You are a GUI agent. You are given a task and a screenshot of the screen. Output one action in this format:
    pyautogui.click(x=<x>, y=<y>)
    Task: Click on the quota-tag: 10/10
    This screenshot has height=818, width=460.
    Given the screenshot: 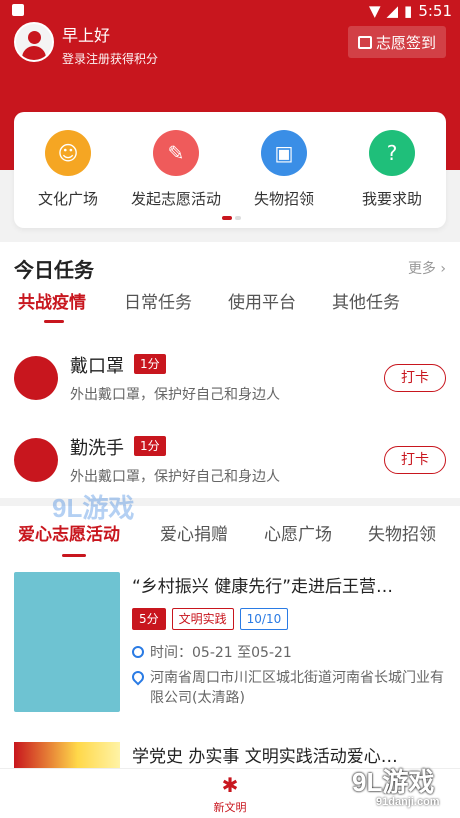 What is the action you would take?
    pyautogui.click(x=264, y=619)
    